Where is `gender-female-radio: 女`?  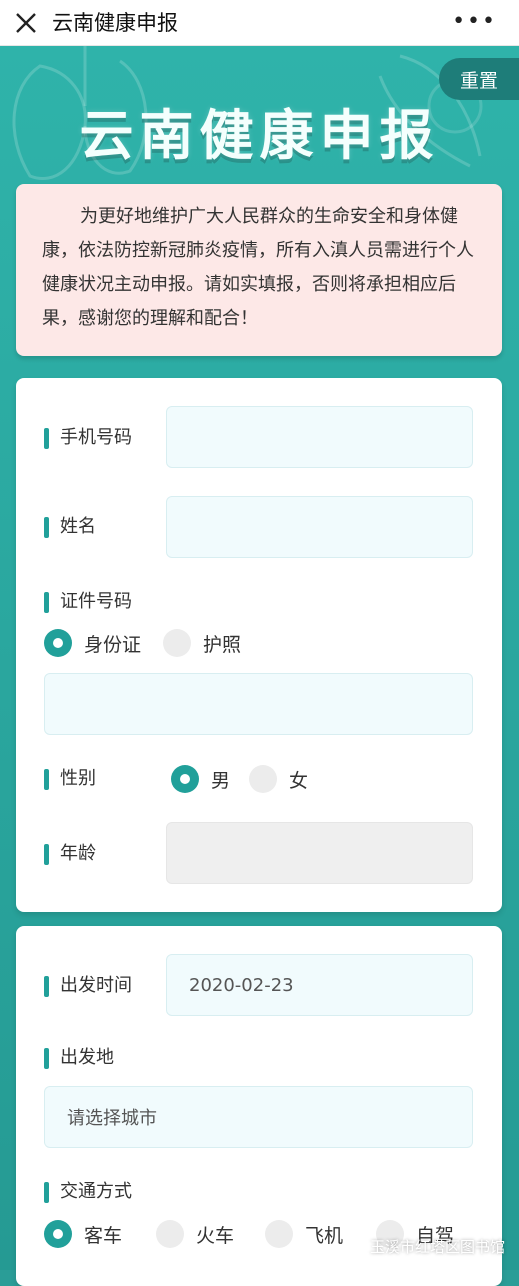
gender-female-radio: 女 is located at coordinates (278, 779).